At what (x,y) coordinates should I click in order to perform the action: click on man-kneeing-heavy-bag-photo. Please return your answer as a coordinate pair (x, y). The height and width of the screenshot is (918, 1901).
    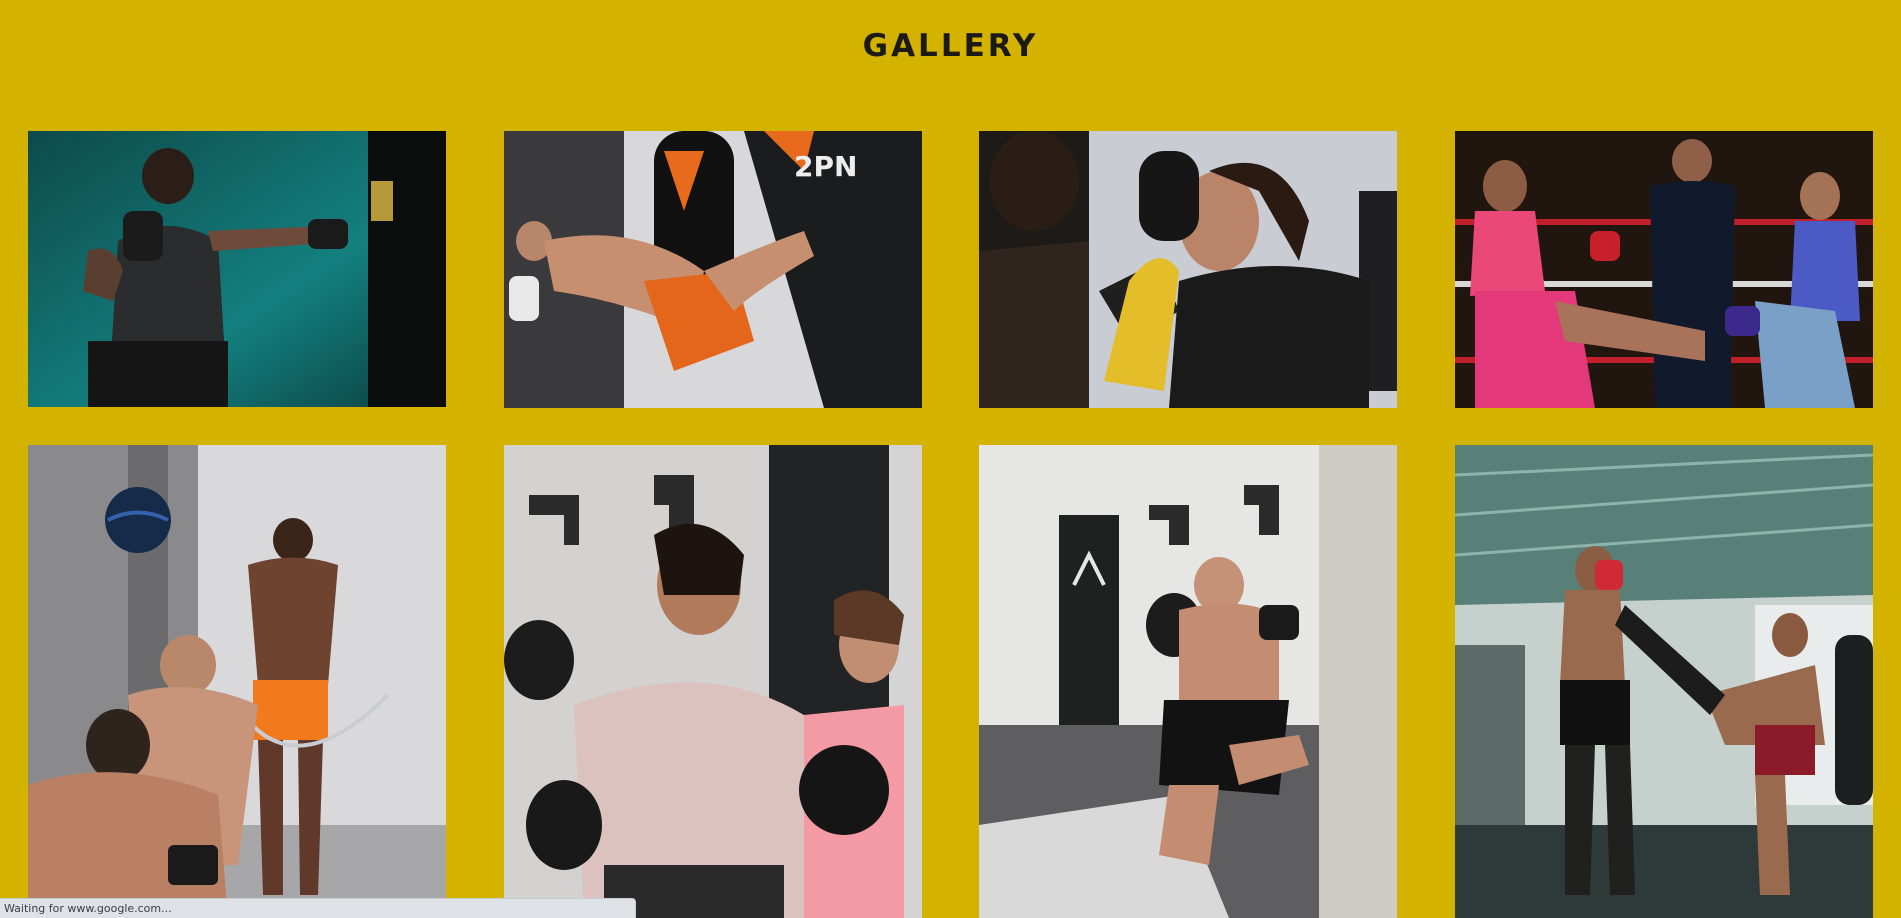
    Looking at the image, I should click on (1188, 681).